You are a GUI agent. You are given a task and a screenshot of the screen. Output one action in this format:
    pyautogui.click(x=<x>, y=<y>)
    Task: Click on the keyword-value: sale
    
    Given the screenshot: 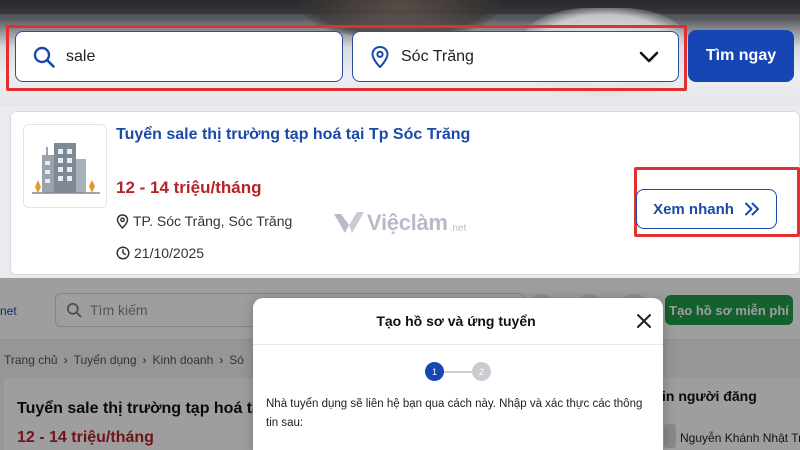 What is the action you would take?
    pyautogui.click(x=81, y=56)
    